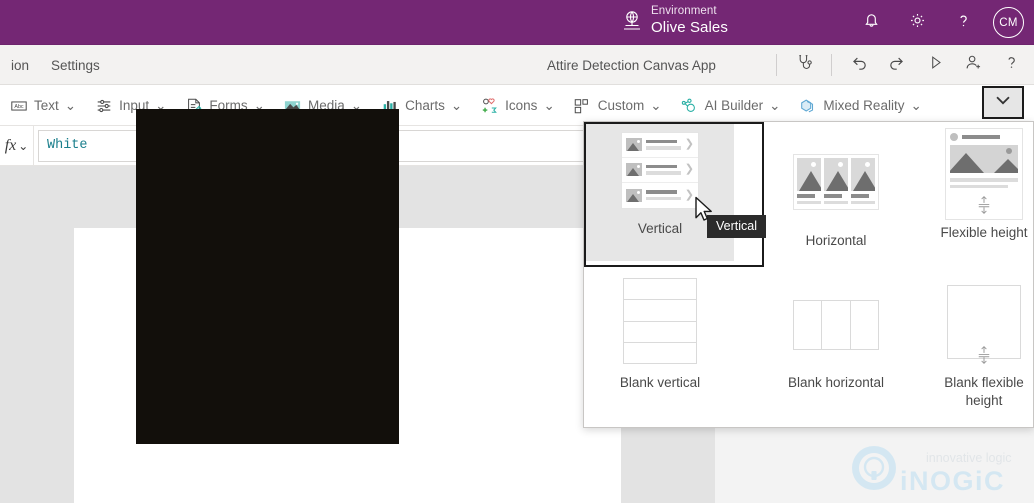 This screenshot has width=1034, height=503. Describe the element at coordinates (836, 382) in the screenshot. I see `gallery-option-label: Blank horizontal` at that location.